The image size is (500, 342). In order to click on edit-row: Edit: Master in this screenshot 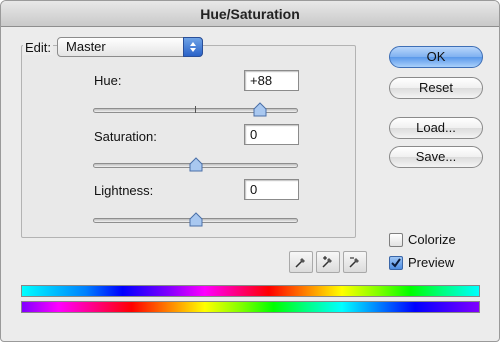, I will do `click(113, 47)`.